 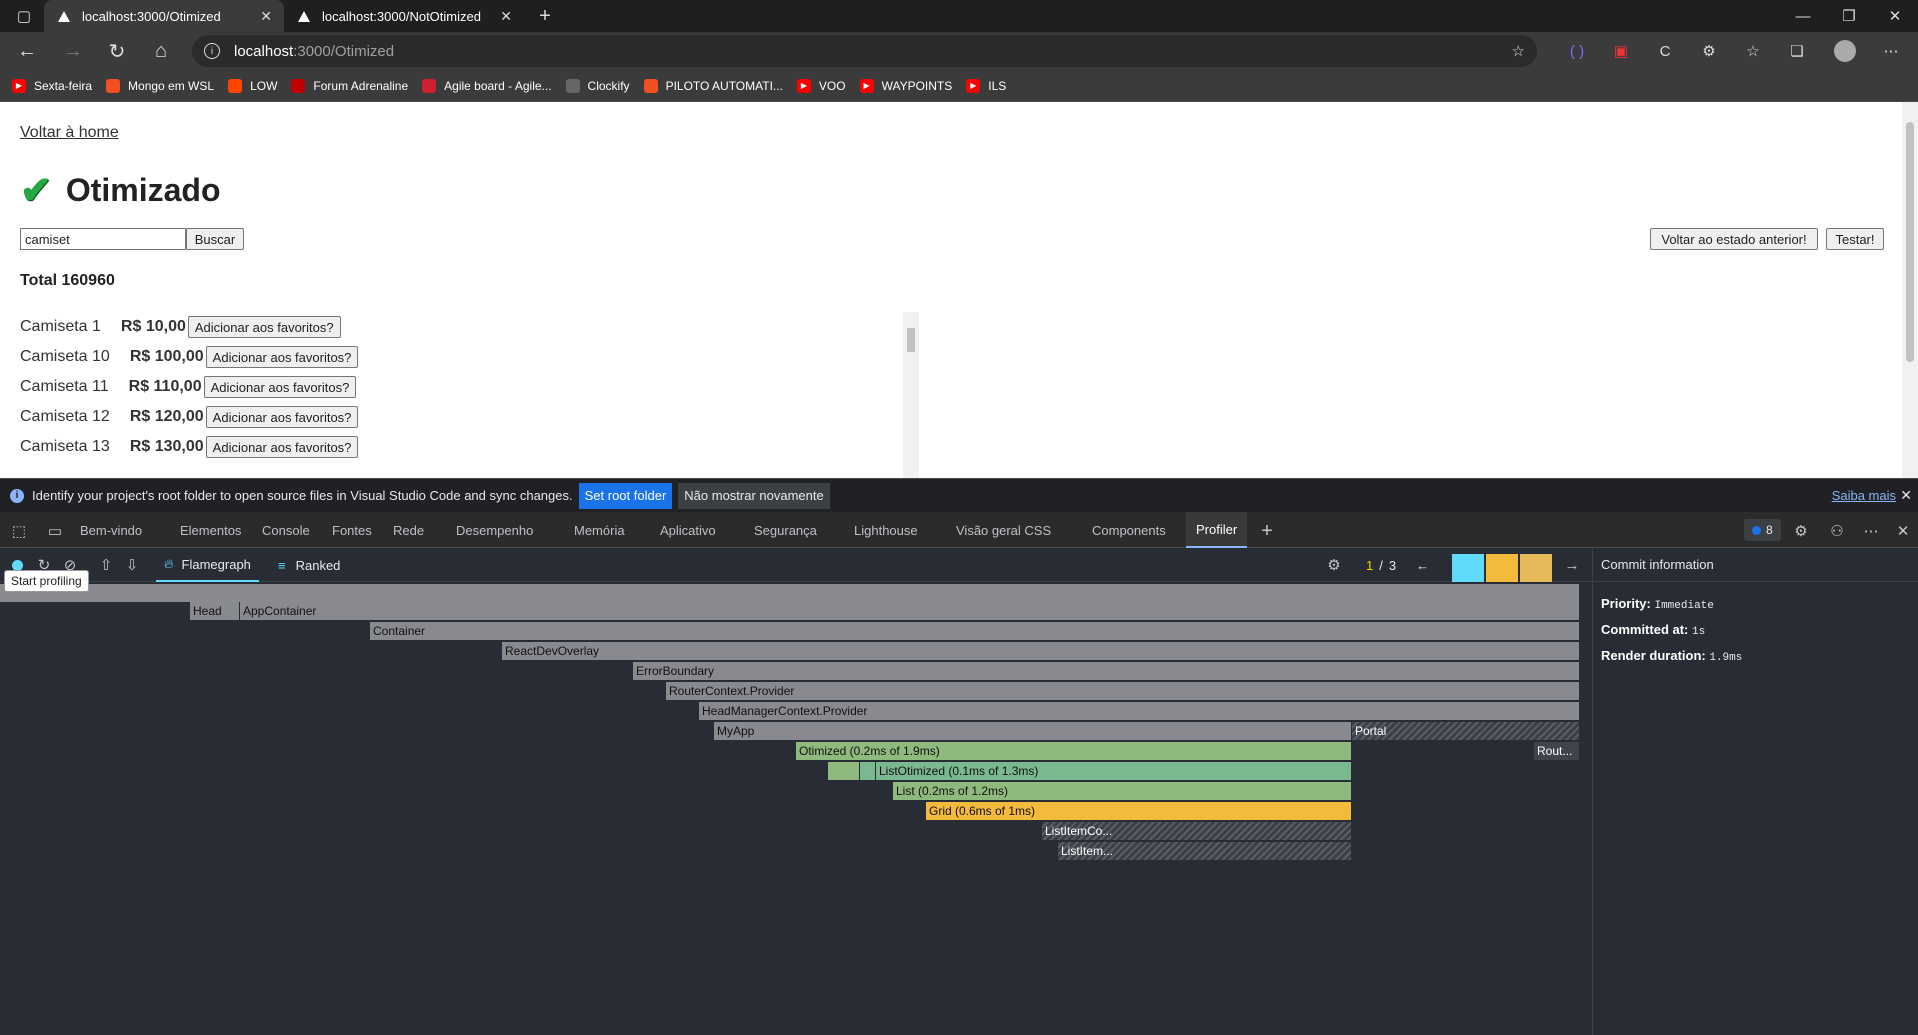 What do you see at coordinates (117, 51) in the screenshot?
I see `reload-icon: ↻` at bounding box center [117, 51].